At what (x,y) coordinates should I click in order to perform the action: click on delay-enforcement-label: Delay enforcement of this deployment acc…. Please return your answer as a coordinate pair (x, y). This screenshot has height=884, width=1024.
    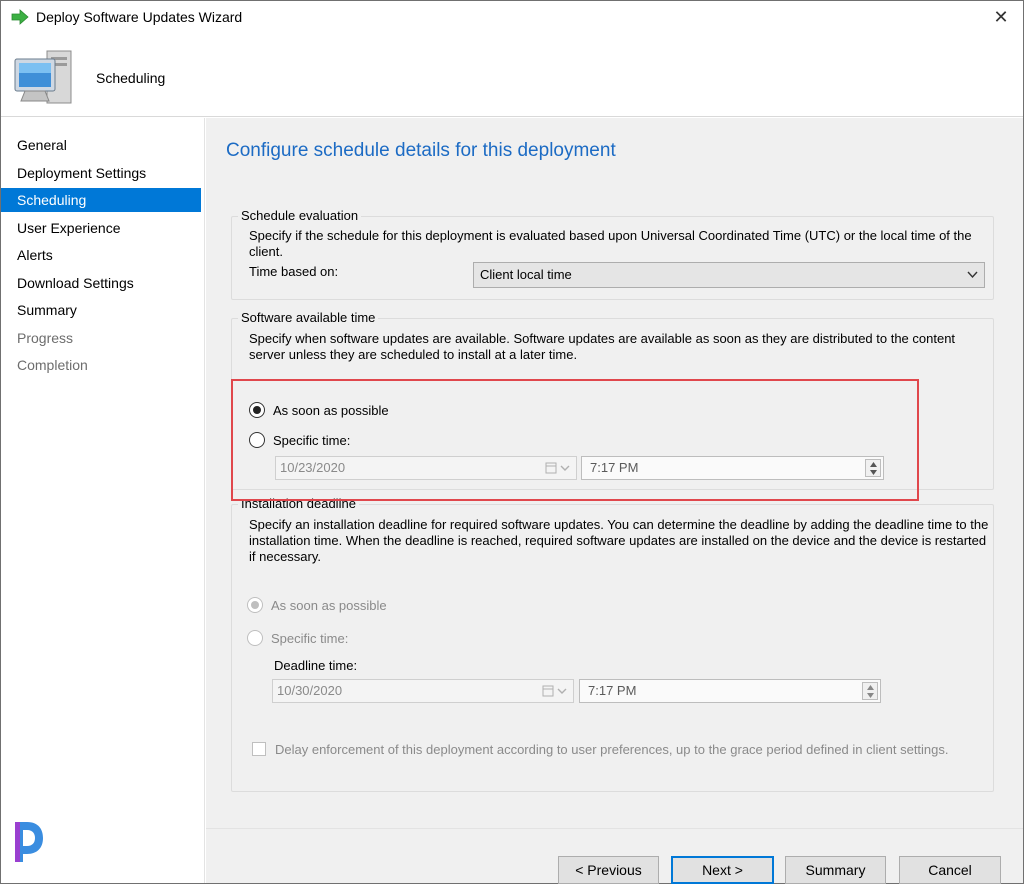
    Looking at the image, I should click on (612, 749).